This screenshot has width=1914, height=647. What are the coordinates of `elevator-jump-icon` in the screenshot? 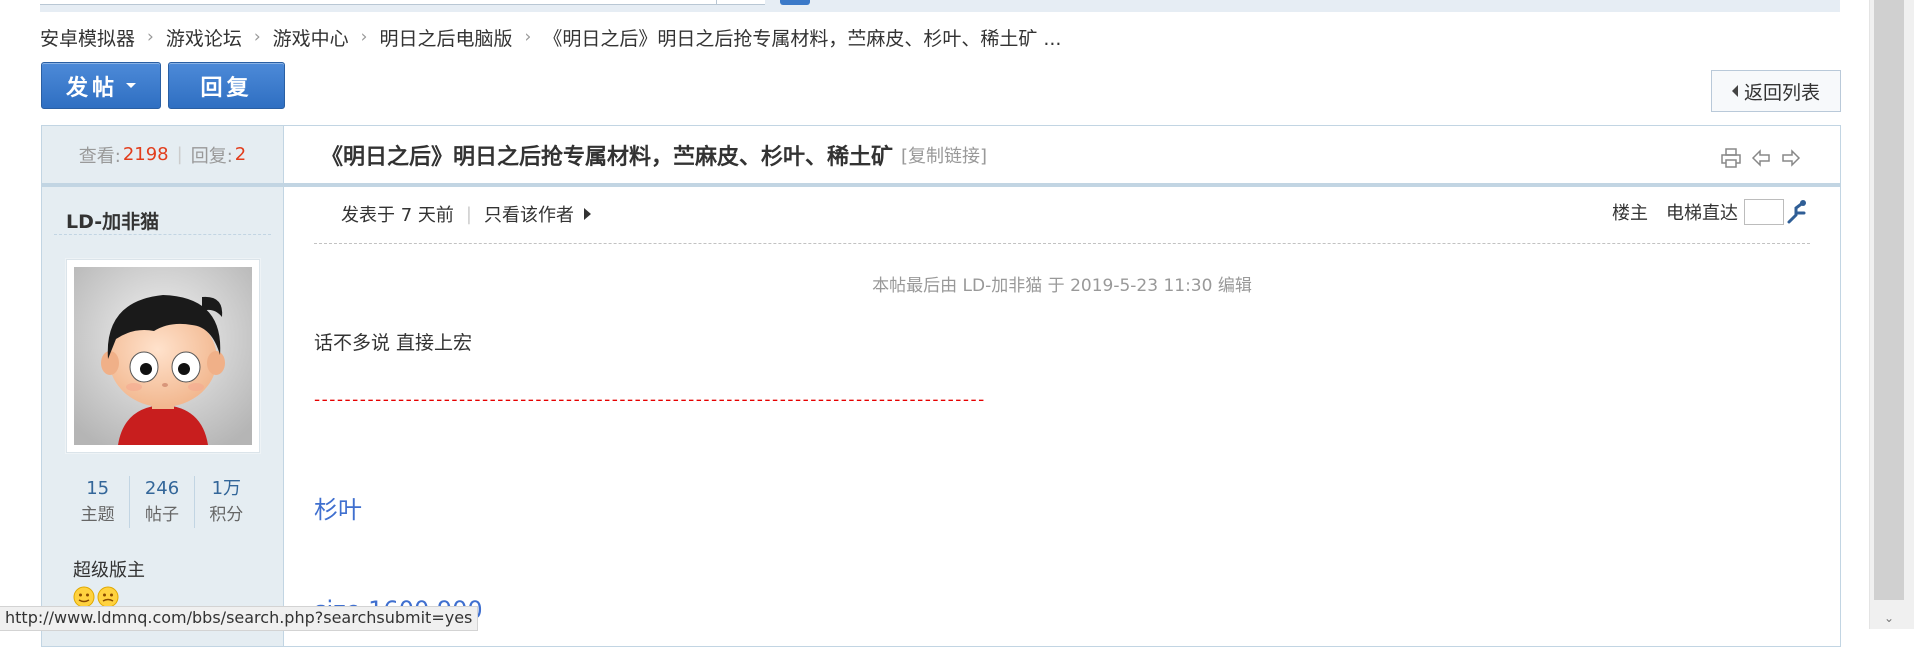 It's located at (1797, 212).